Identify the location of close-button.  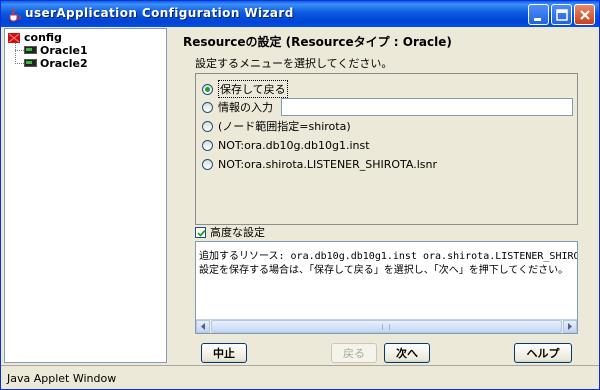
(584, 14).